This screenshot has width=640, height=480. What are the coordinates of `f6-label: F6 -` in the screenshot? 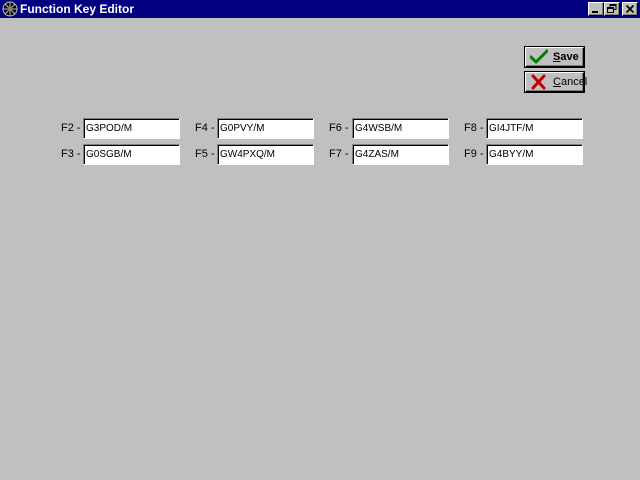 It's located at (339, 128).